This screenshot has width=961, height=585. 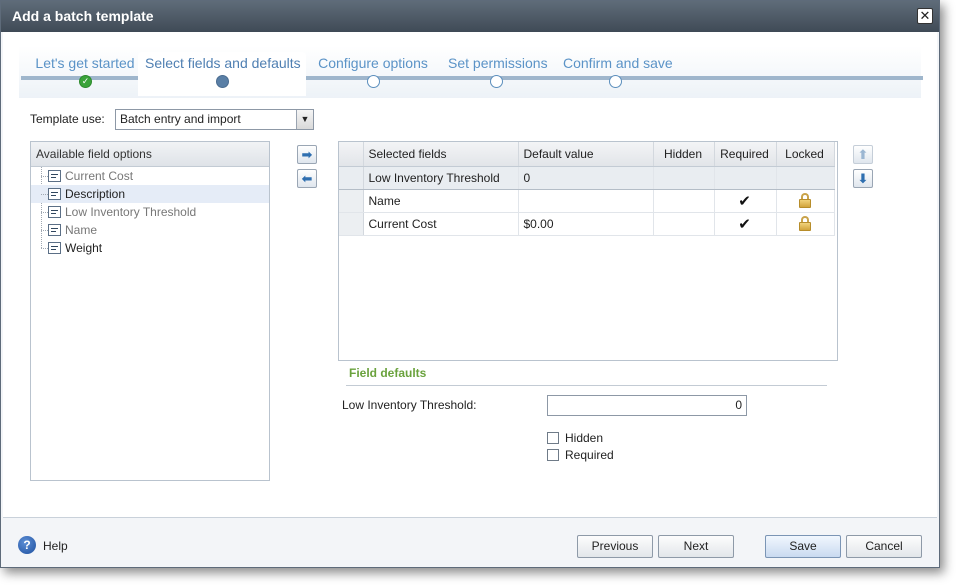 What do you see at coordinates (27, 545) in the screenshot?
I see `help-icon: ?` at bounding box center [27, 545].